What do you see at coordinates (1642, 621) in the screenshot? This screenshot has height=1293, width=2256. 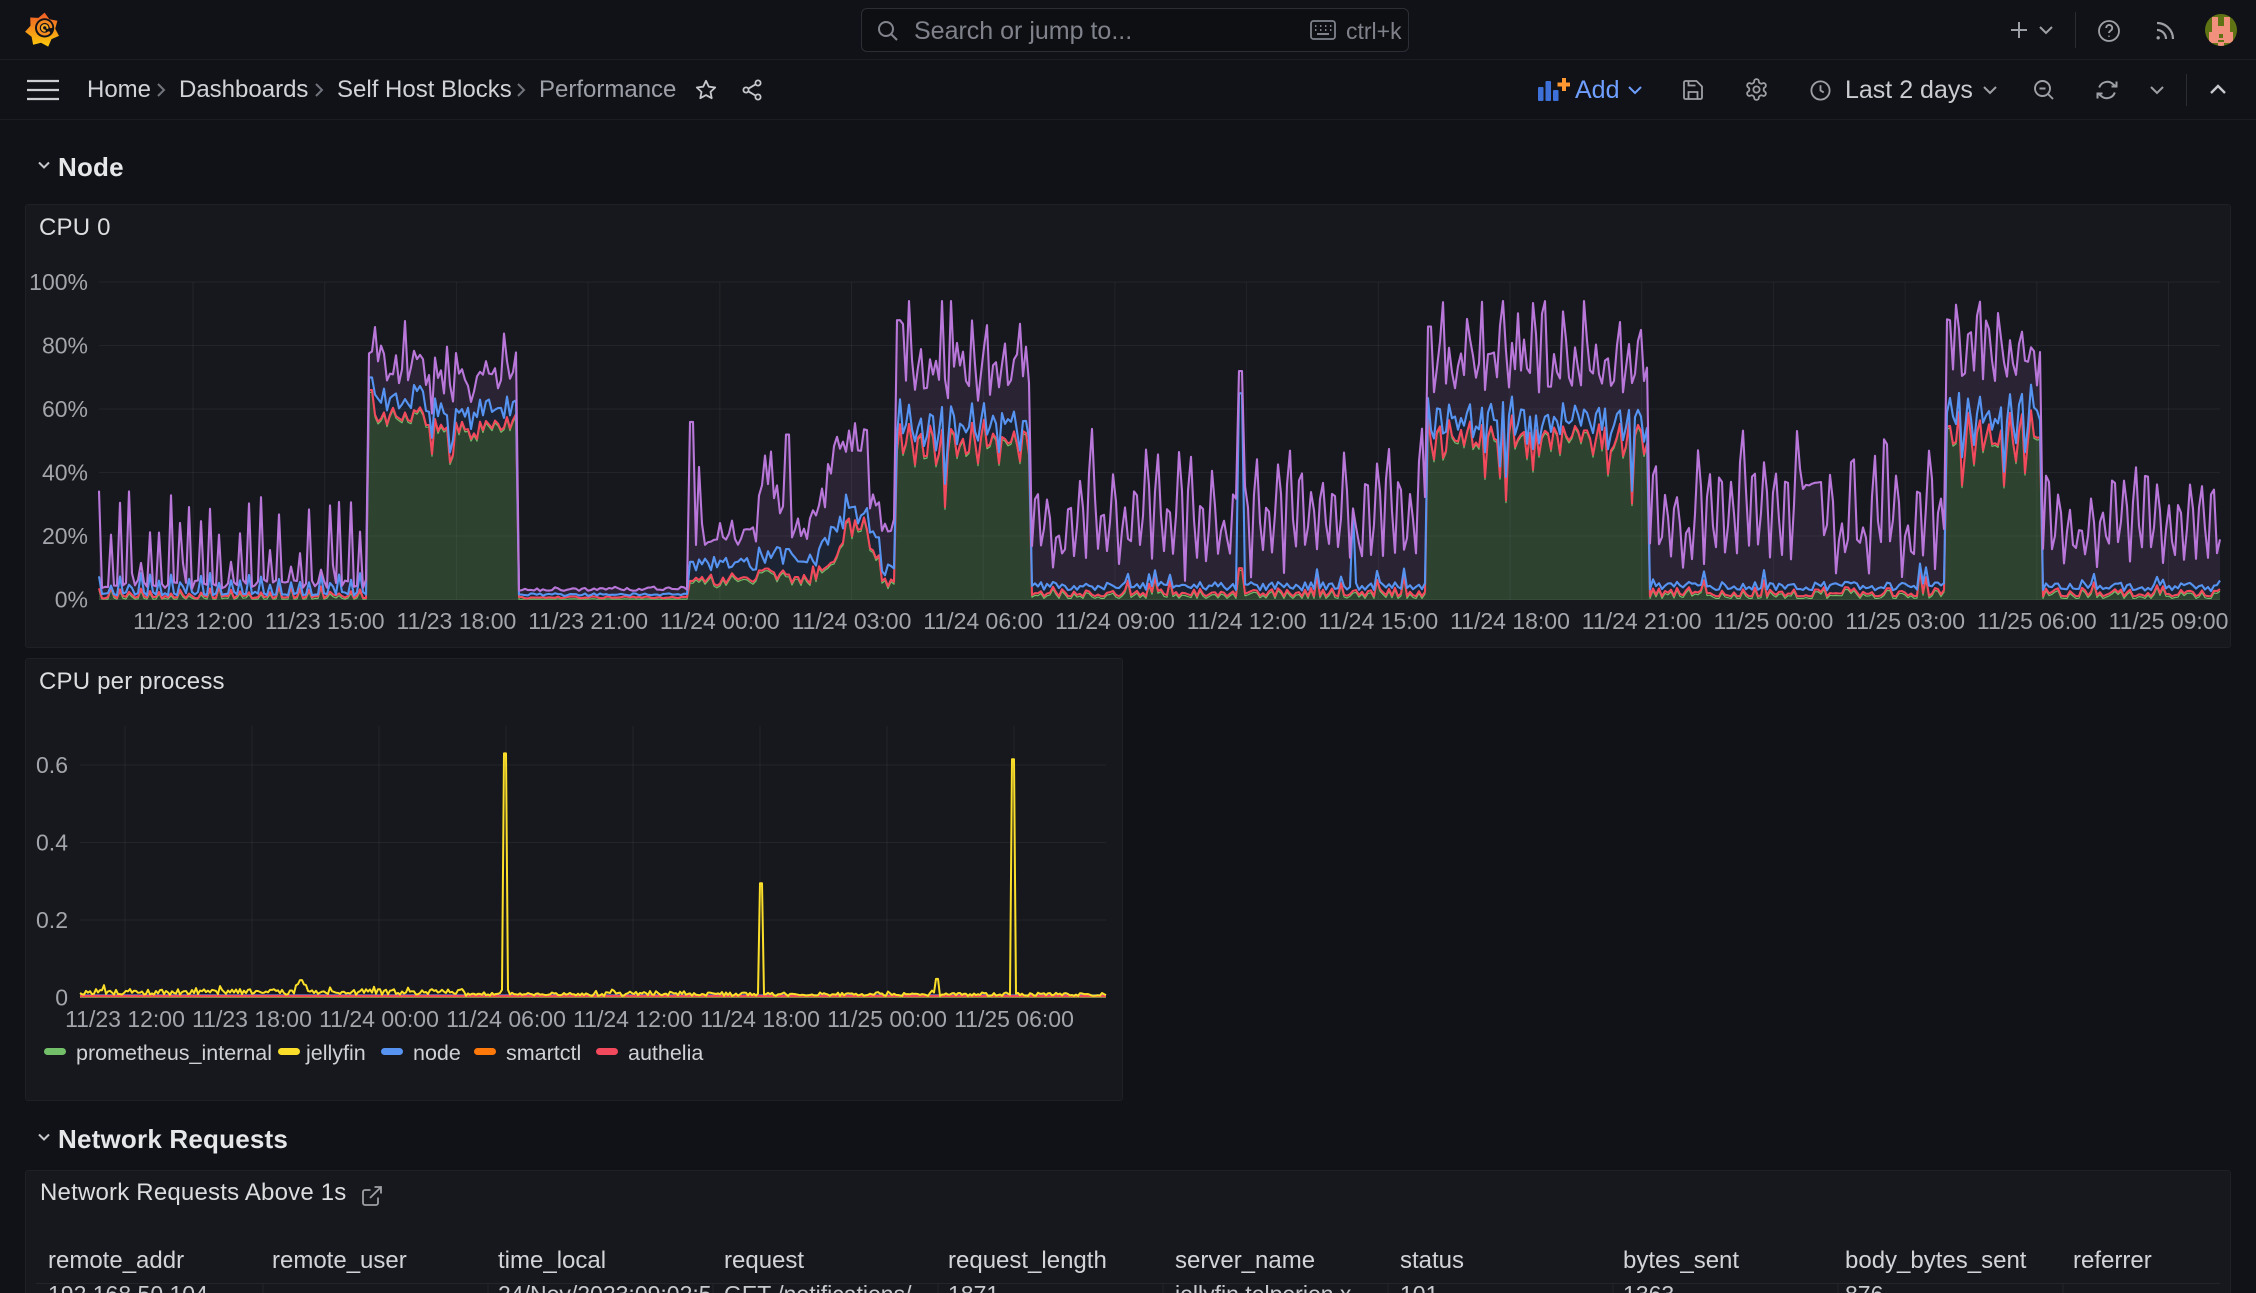 I see `svg-text: 11/24 21:00` at bounding box center [1642, 621].